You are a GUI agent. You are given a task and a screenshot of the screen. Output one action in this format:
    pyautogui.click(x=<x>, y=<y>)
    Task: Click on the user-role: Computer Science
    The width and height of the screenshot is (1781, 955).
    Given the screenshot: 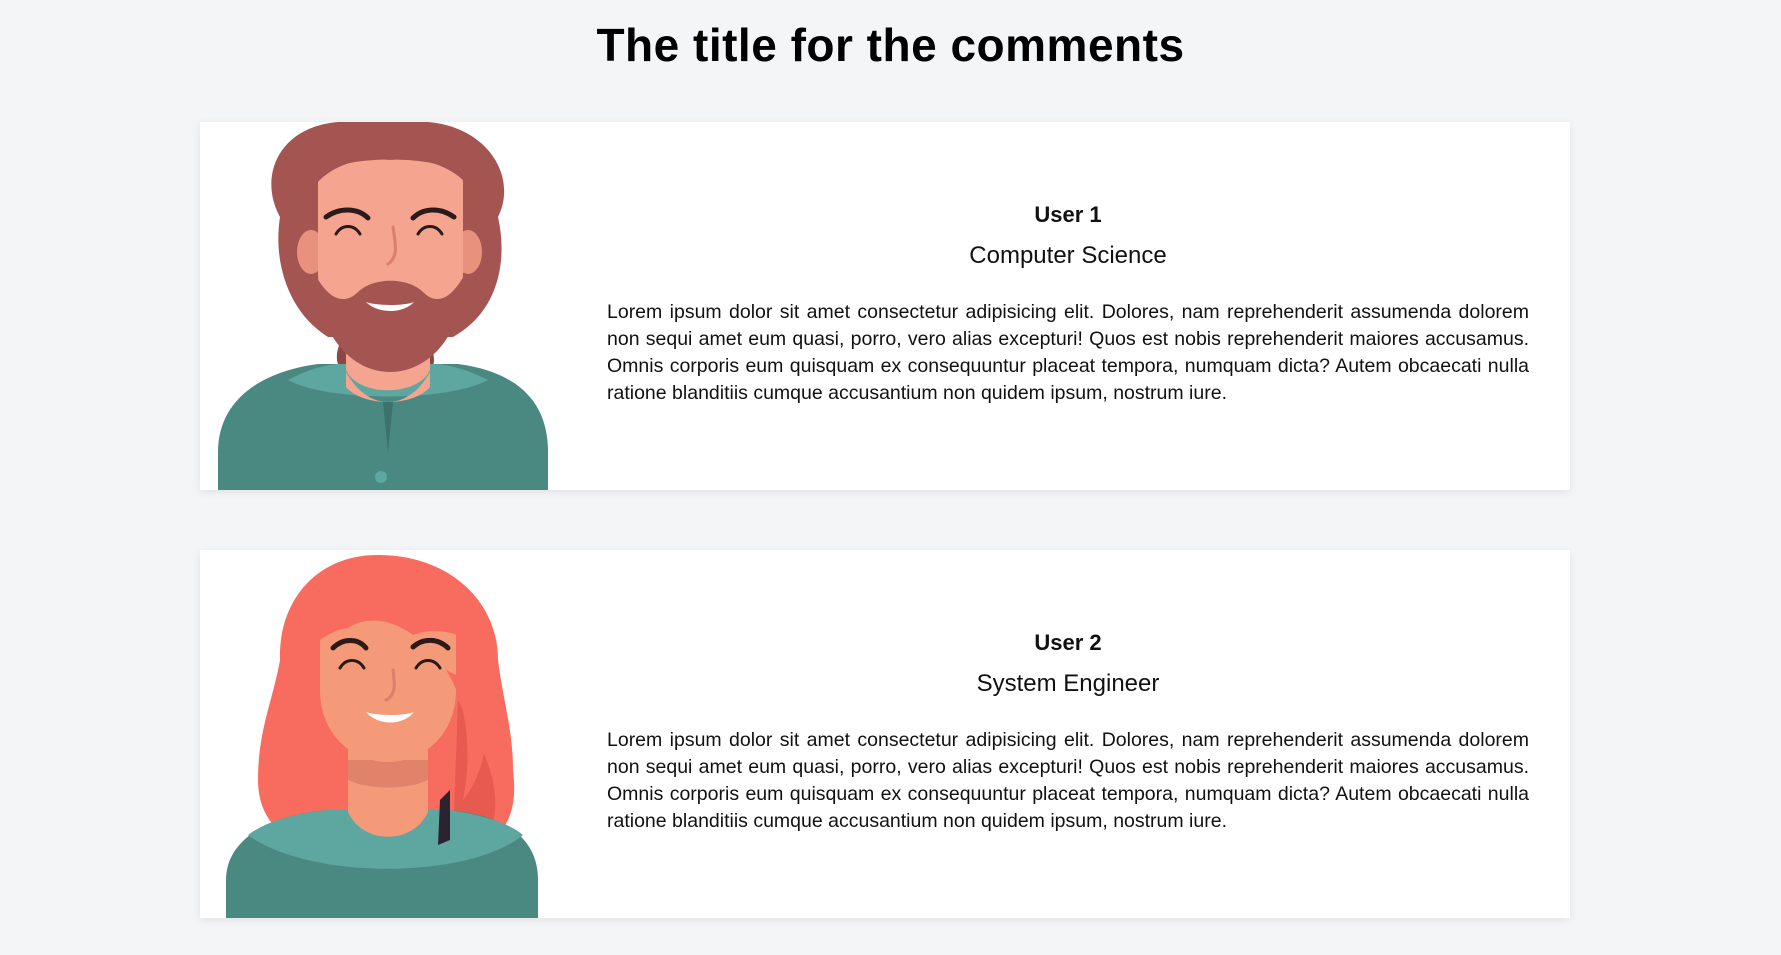 What is the action you would take?
    pyautogui.click(x=1068, y=255)
    